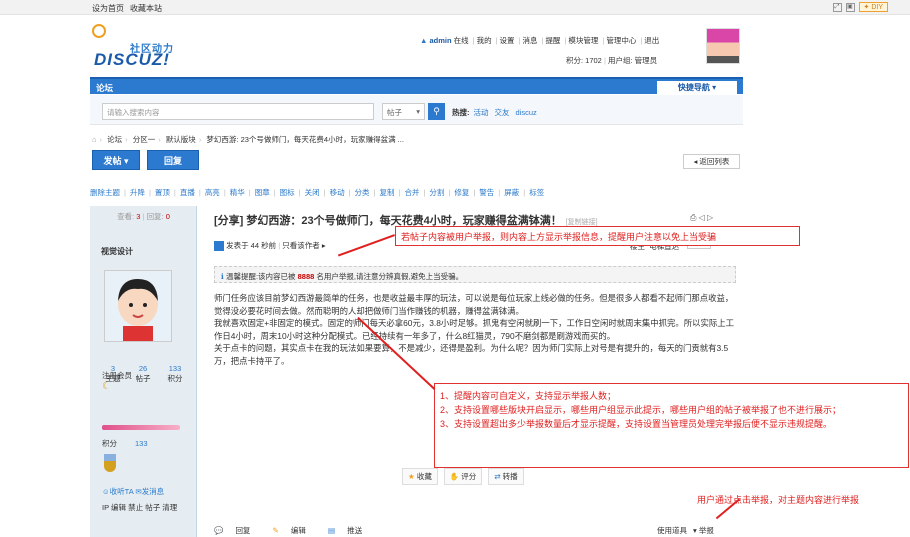 The width and height of the screenshot is (910, 537). Describe the element at coordinates (362, 192) in the screenshot. I see `mod-action: 分类` at that location.